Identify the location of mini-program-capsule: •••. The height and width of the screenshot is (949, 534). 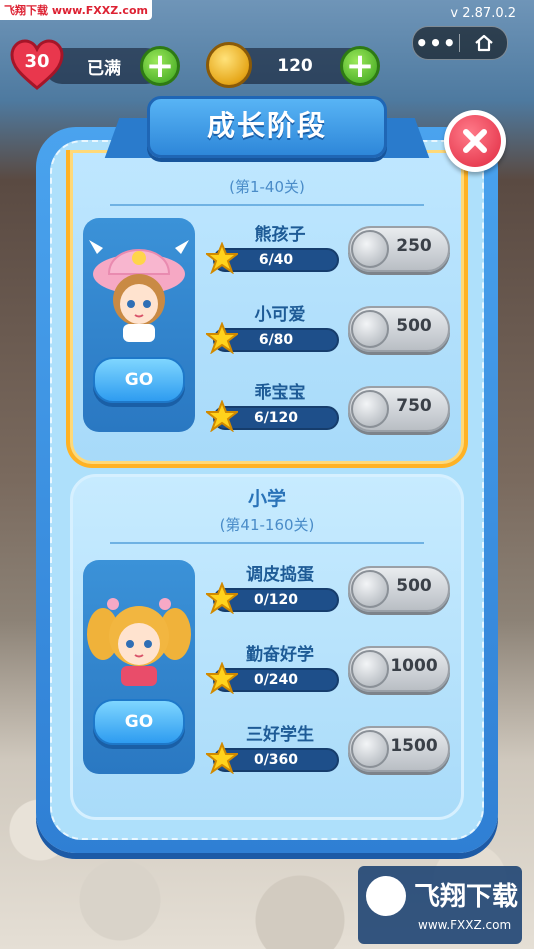
(460, 43).